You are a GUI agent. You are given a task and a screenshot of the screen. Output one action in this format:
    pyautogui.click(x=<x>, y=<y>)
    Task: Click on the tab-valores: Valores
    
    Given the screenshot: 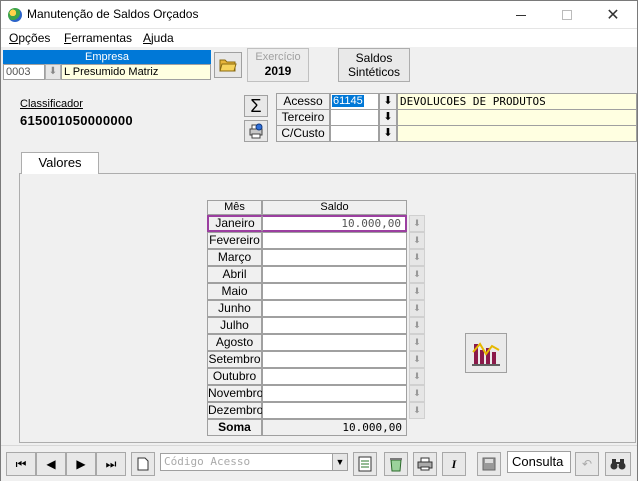 What is the action you would take?
    pyautogui.click(x=60, y=163)
    